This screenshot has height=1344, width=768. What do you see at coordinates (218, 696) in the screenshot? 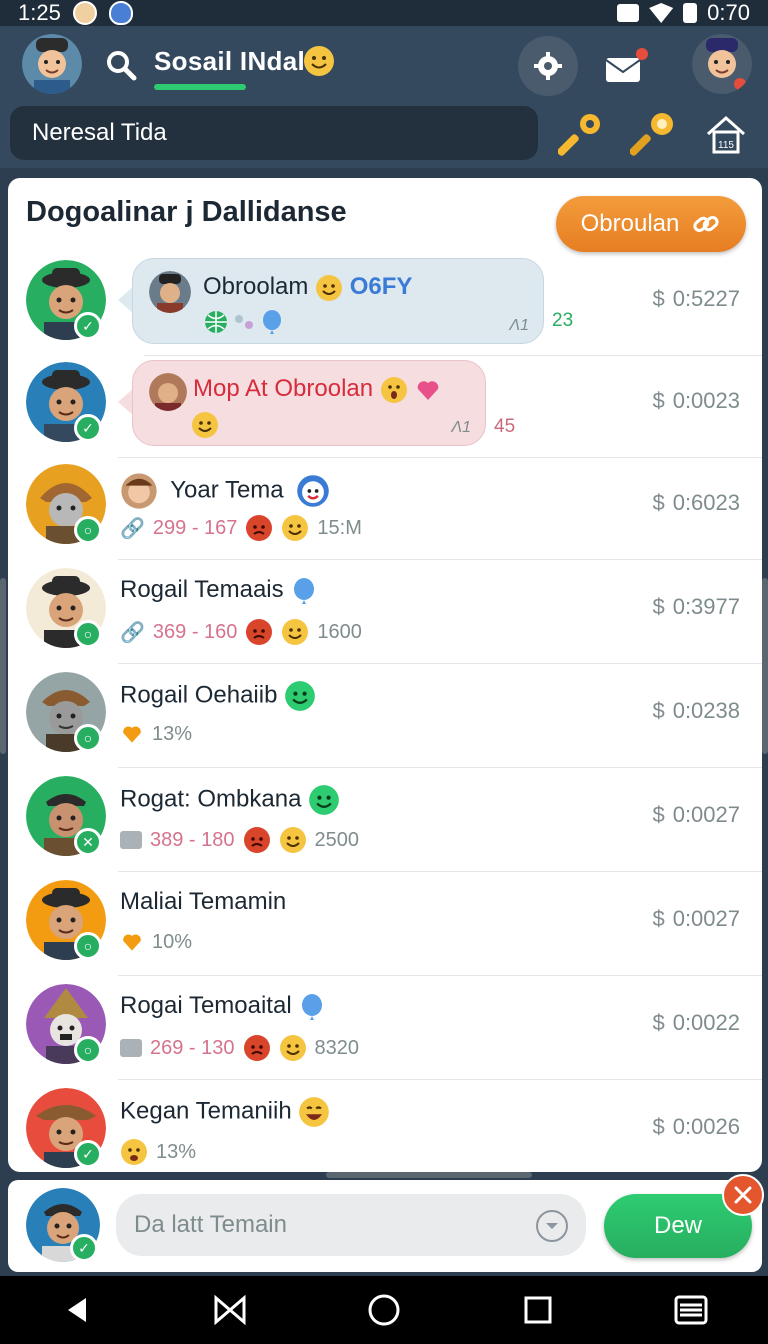
I see `contact-name: Rogail Oehaiib` at bounding box center [218, 696].